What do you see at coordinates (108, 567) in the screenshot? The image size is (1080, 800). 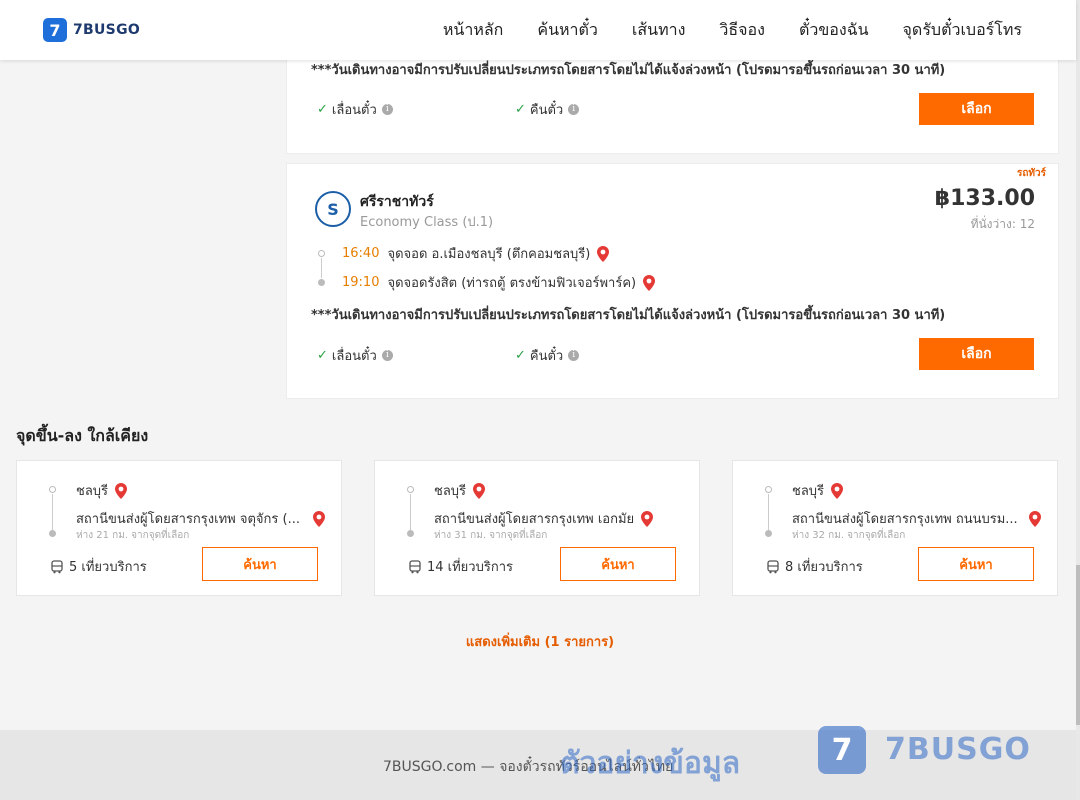 I see `trip-count-label: 5 เที่ยวบริการ` at bounding box center [108, 567].